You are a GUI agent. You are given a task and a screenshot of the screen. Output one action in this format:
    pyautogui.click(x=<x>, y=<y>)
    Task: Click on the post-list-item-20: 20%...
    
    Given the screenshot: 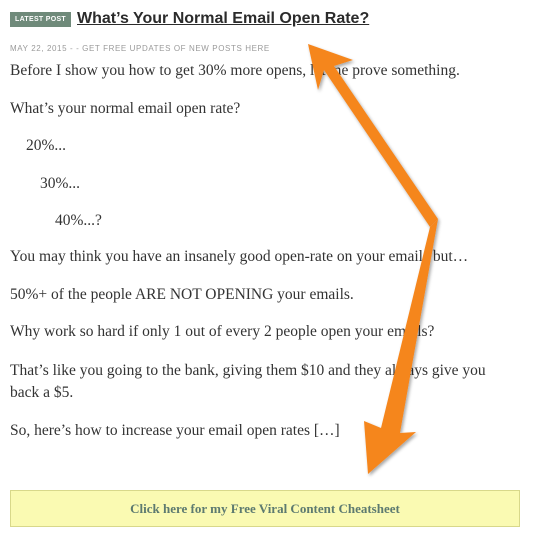 What is the action you would take?
    pyautogui.click(x=46, y=145)
    